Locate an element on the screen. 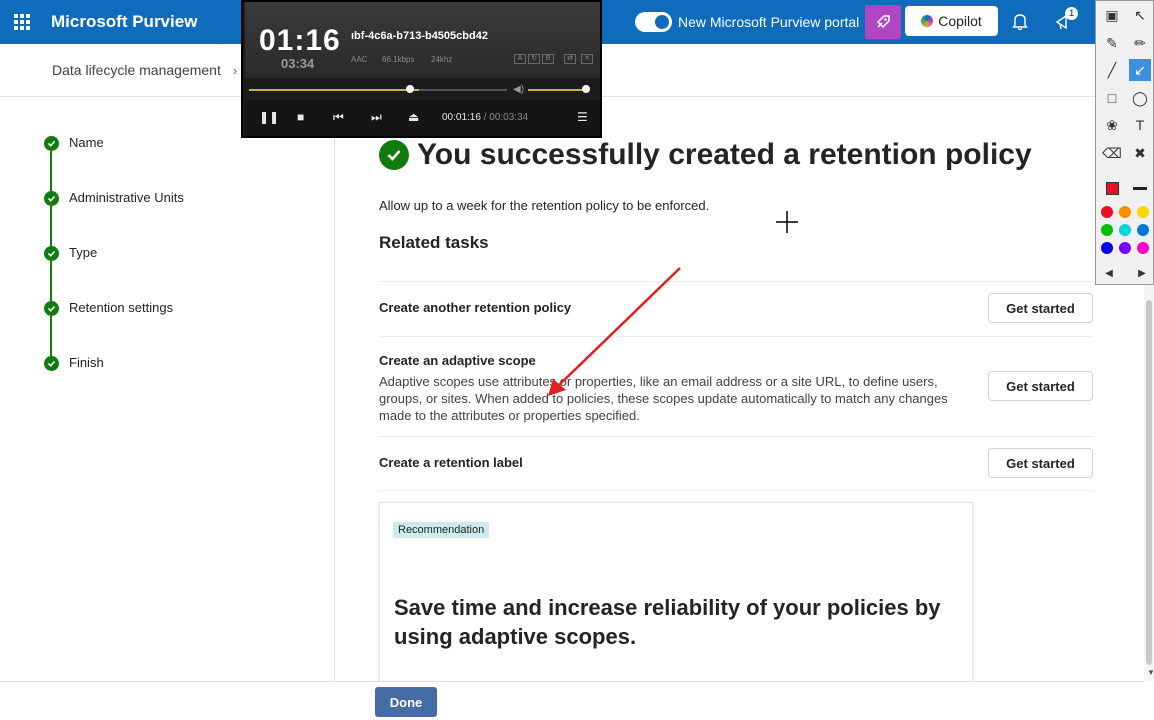 The width and height of the screenshot is (1154, 720). shuffle-icon: ✕ is located at coordinates (587, 59).